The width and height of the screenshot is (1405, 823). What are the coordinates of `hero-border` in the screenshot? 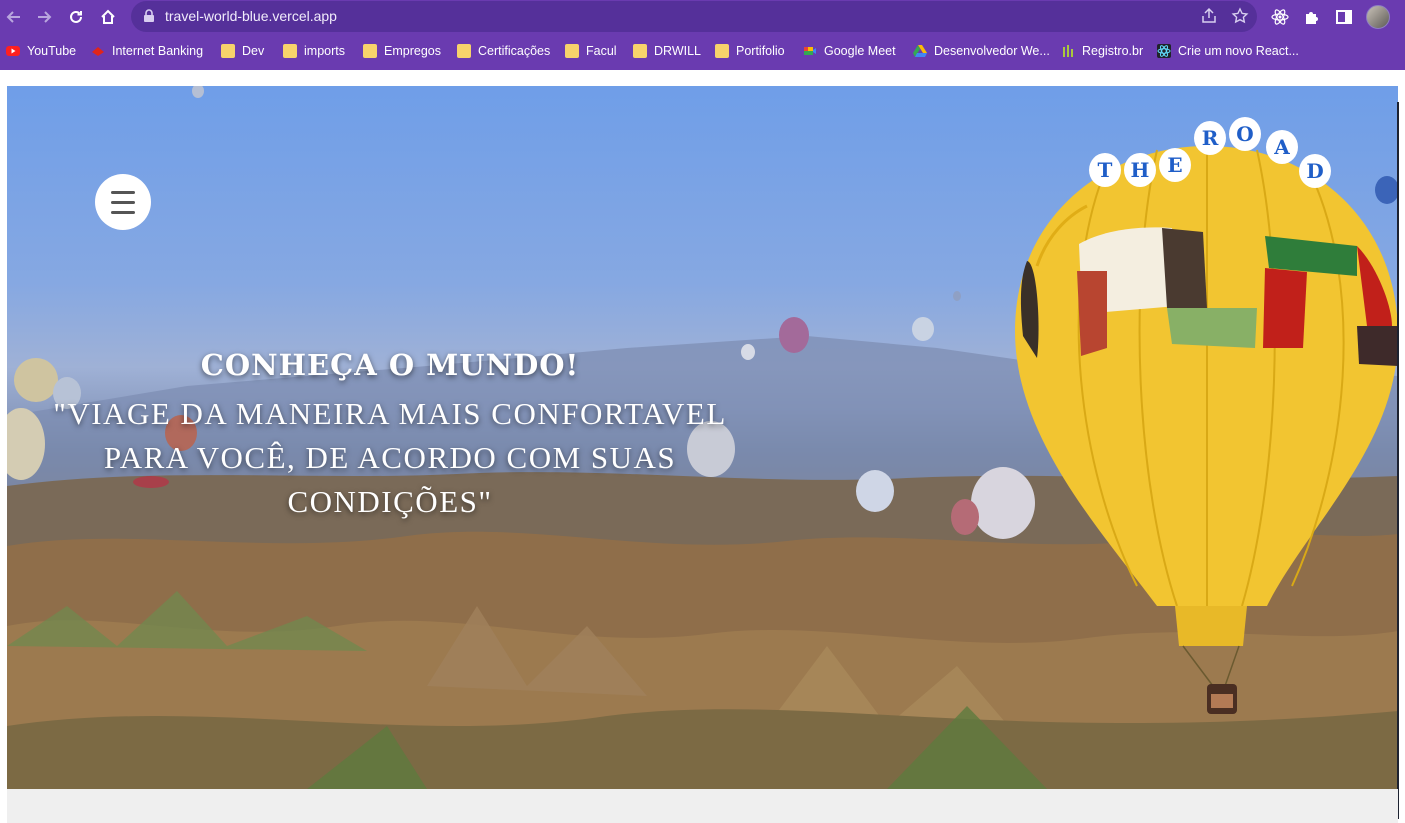 It's located at (1398, 460).